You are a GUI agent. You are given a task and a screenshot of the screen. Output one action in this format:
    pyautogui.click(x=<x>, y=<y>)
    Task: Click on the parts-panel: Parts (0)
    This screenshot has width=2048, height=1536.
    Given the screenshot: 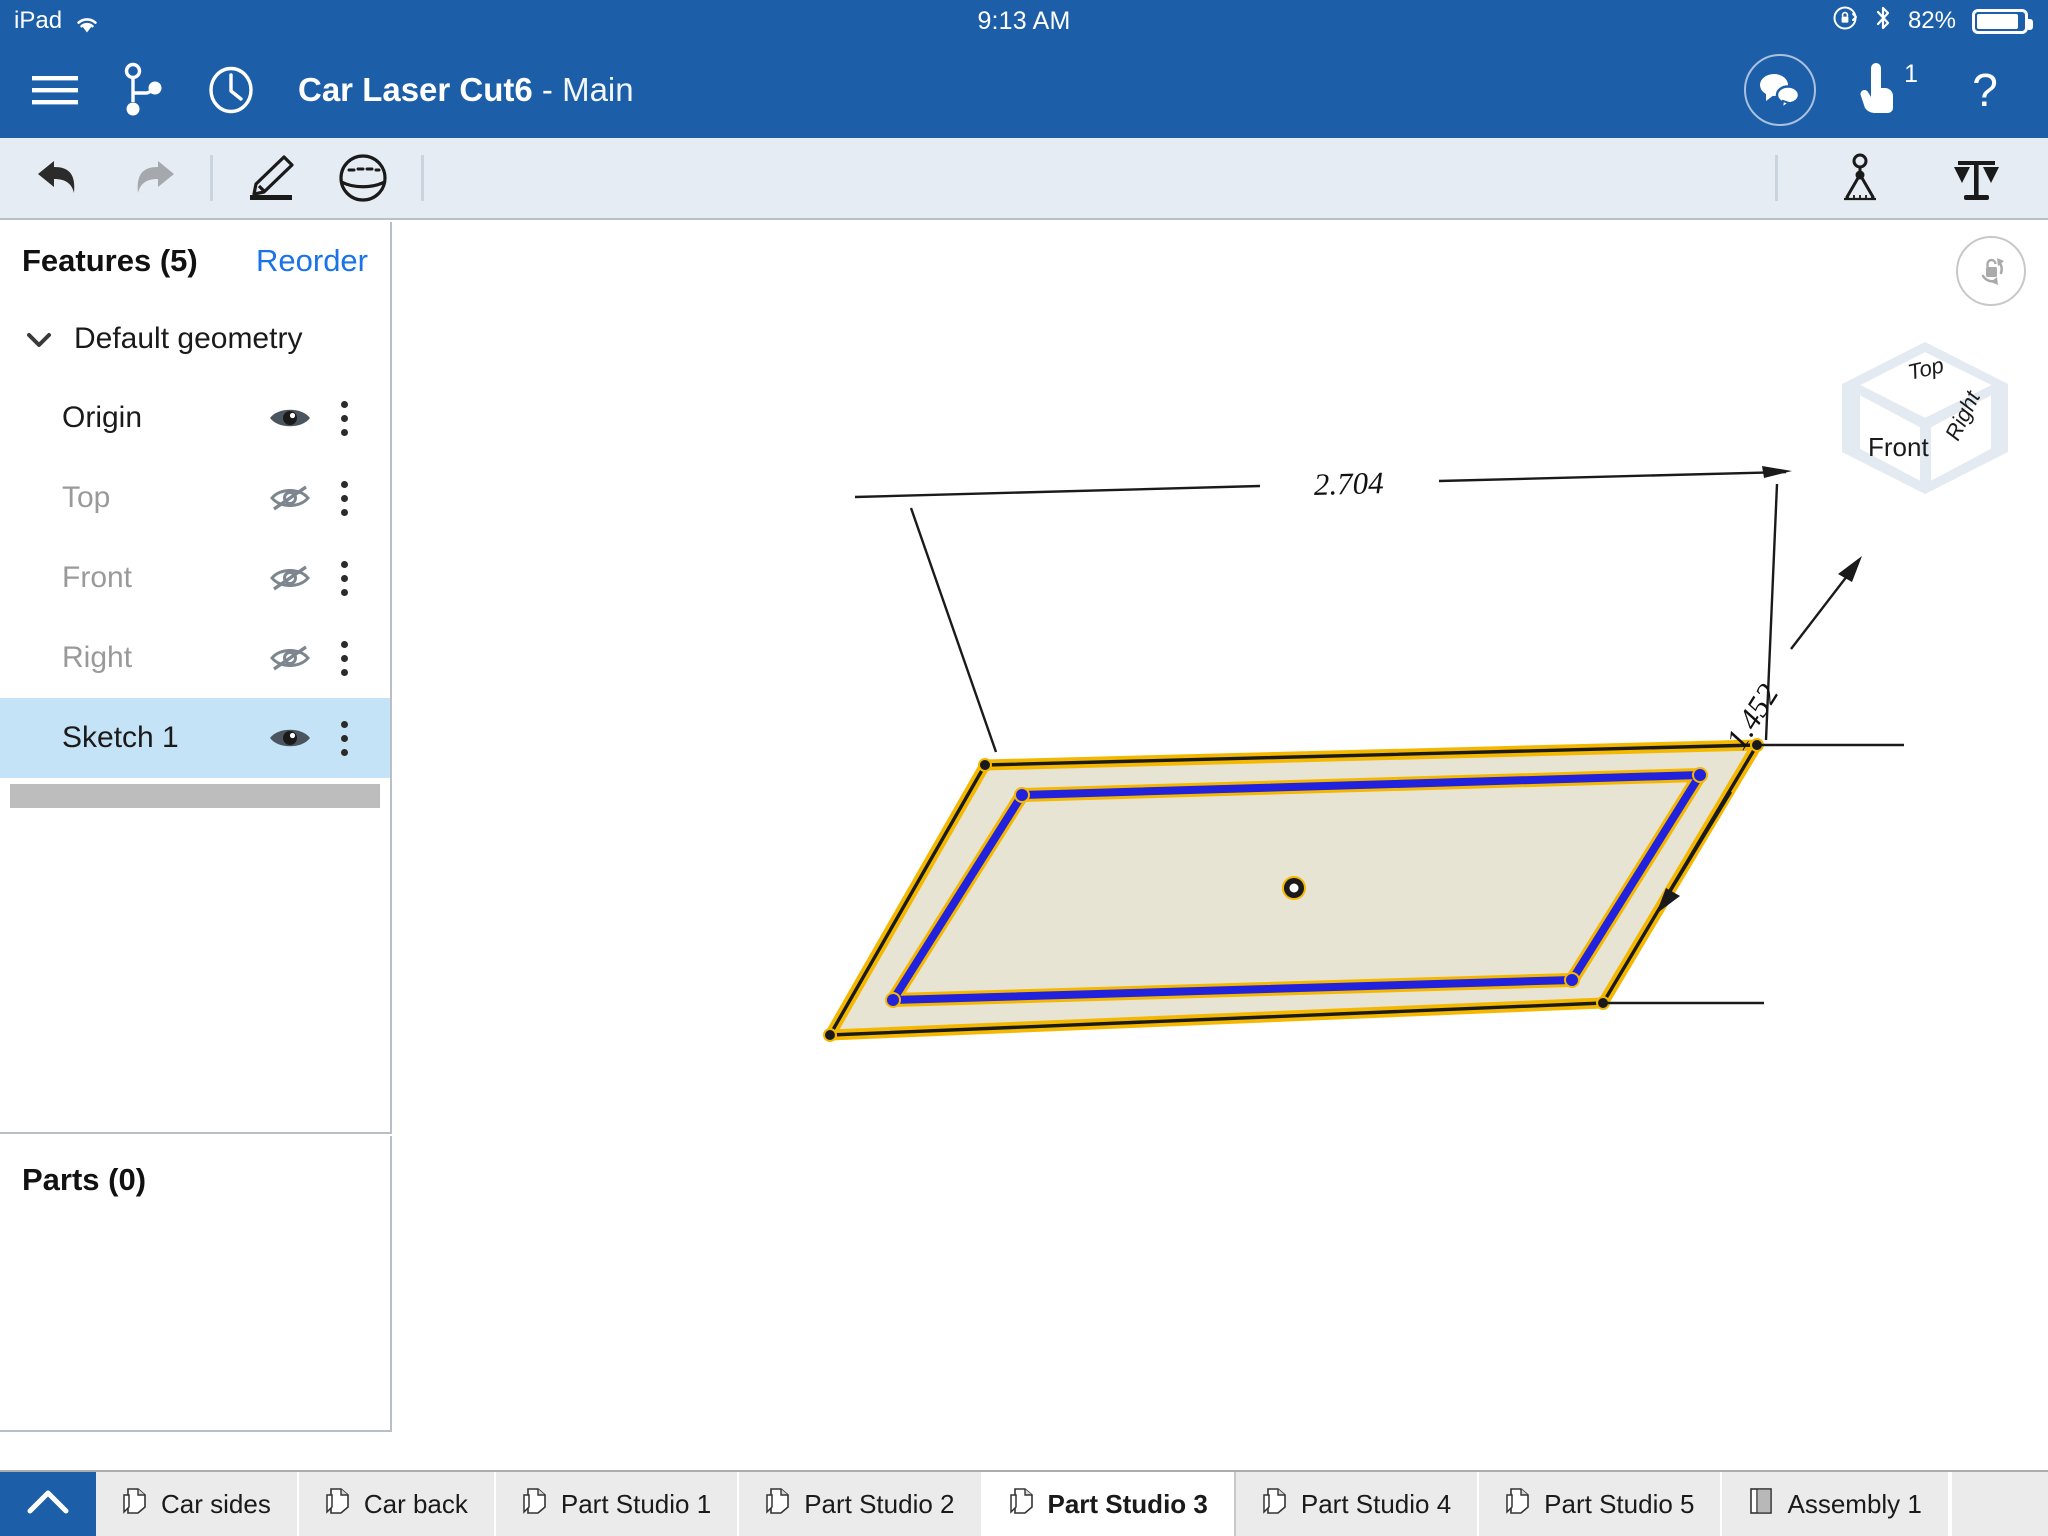 What is the action you would take?
    pyautogui.click(x=196, y=1284)
    